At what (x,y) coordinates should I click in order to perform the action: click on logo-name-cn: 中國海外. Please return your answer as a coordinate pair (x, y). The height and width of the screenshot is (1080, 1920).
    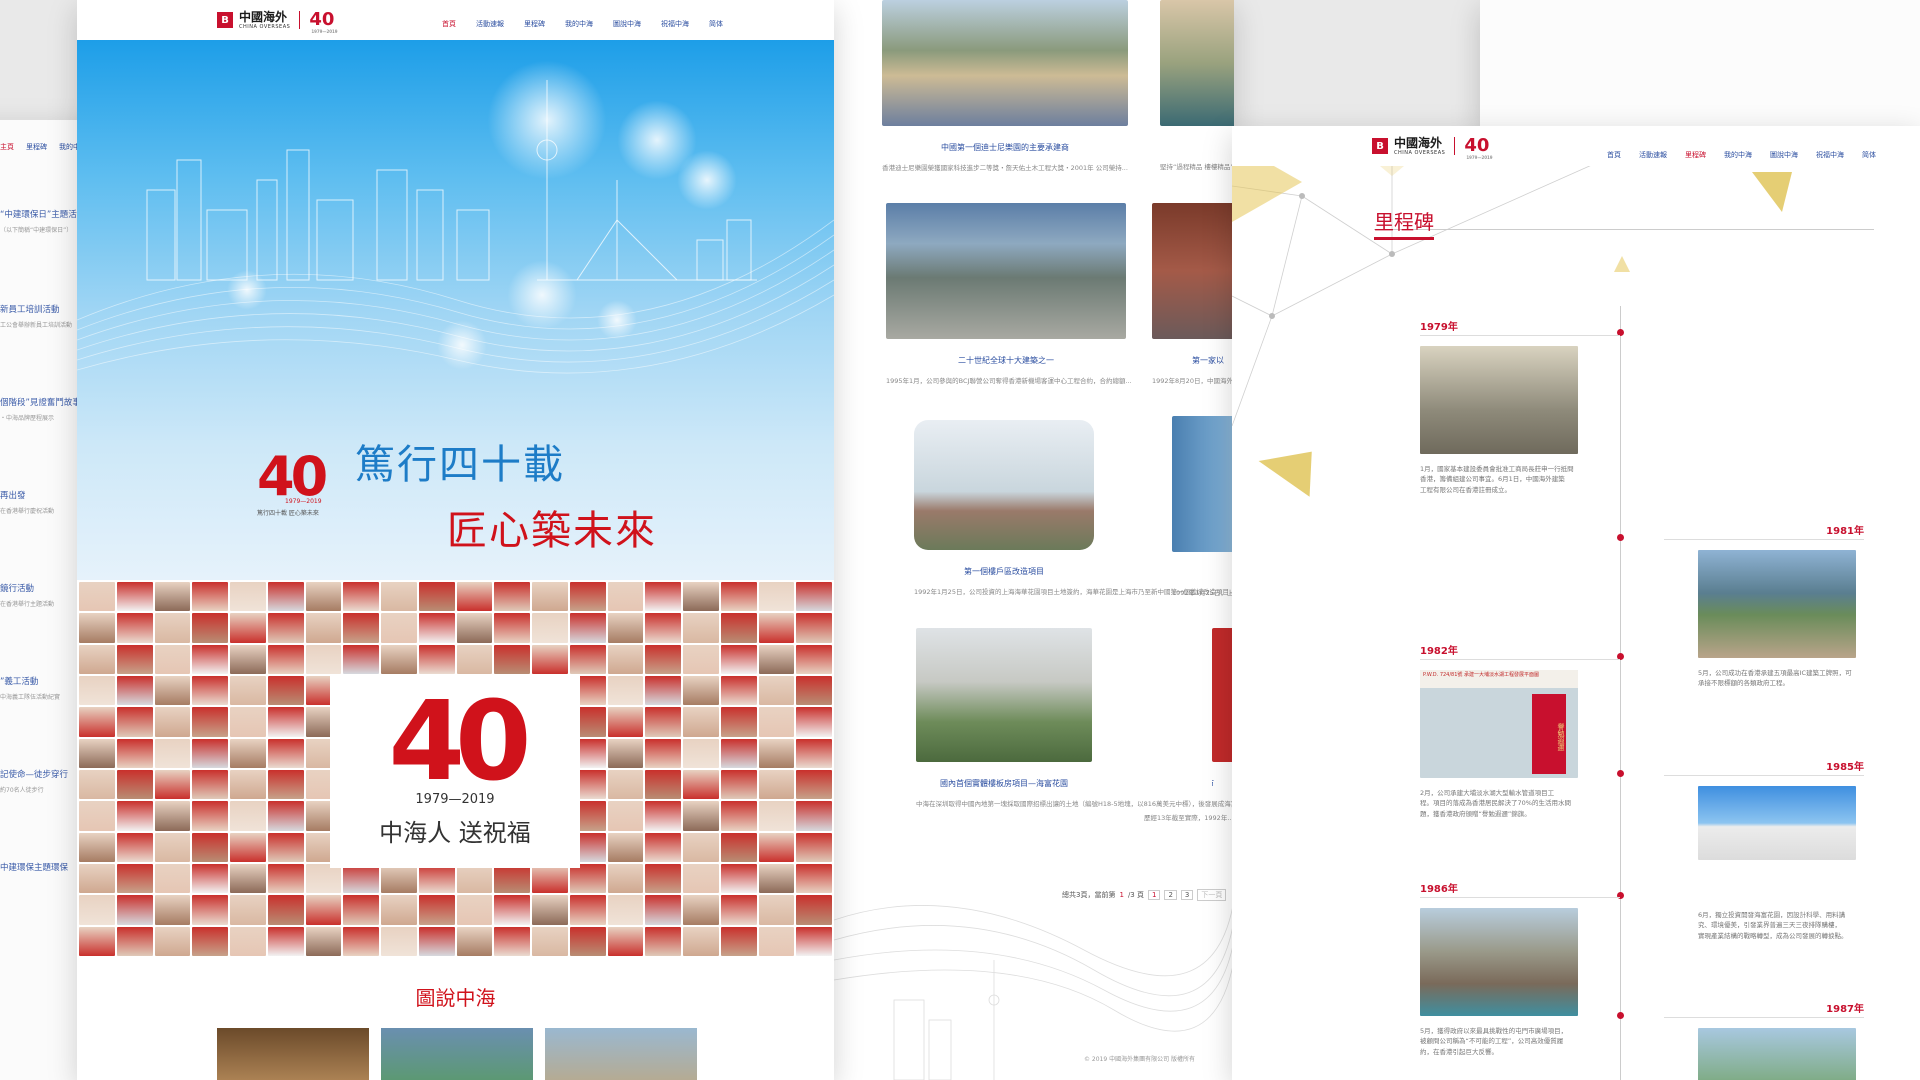
    Looking at the image, I should click on (1418, 142).